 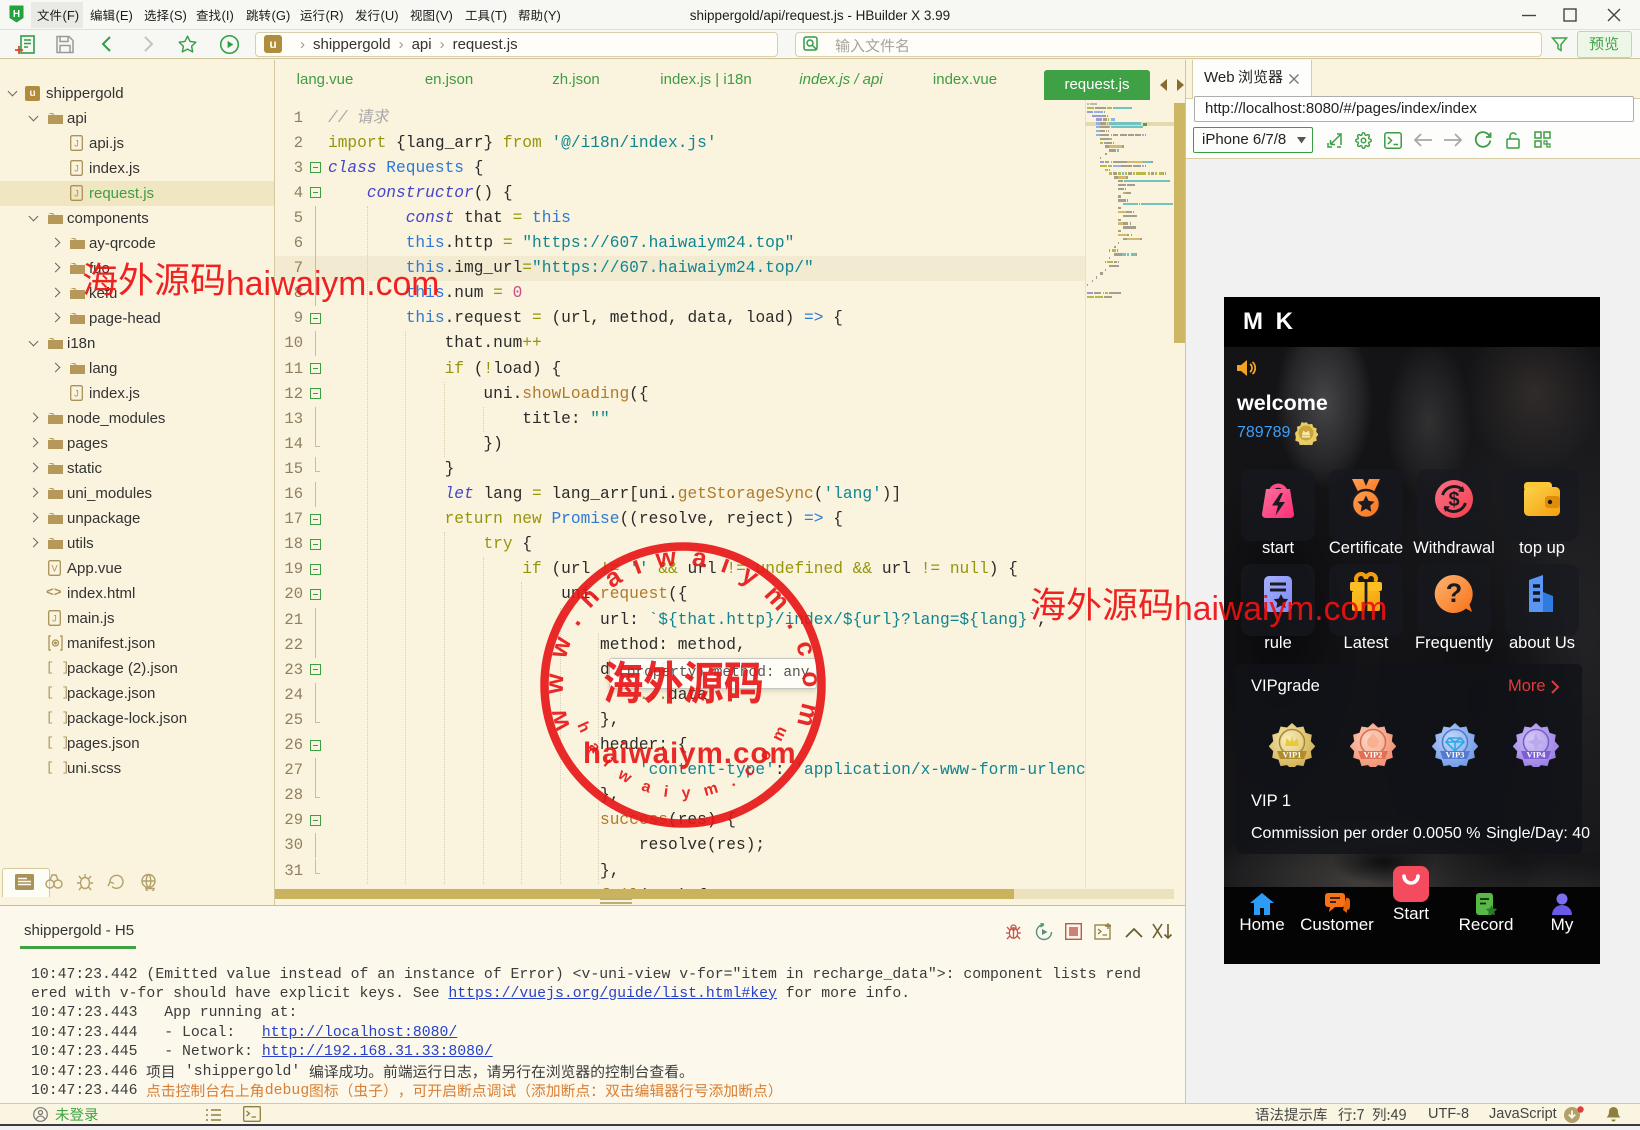 I want to click on svg-text: VIP2, so click(x=1373, y=755).